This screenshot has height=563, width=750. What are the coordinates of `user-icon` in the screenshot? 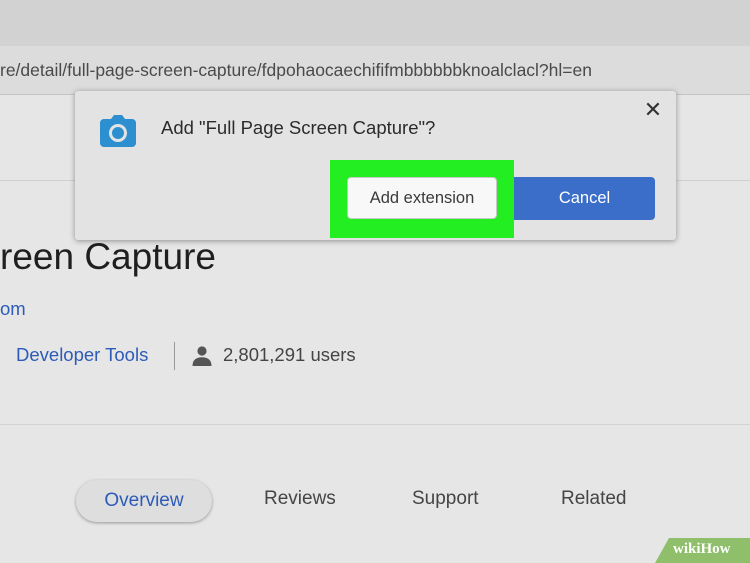 It's located at (202, 356).